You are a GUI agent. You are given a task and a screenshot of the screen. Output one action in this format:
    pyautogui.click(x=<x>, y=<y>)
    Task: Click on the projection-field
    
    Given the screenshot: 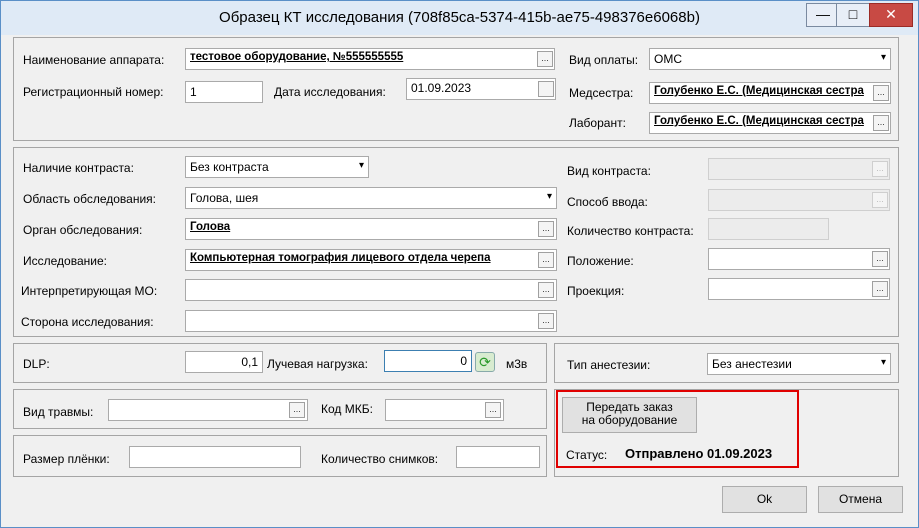 What is the action you would take?
    pyautogui.click(x=799, y=289)
    